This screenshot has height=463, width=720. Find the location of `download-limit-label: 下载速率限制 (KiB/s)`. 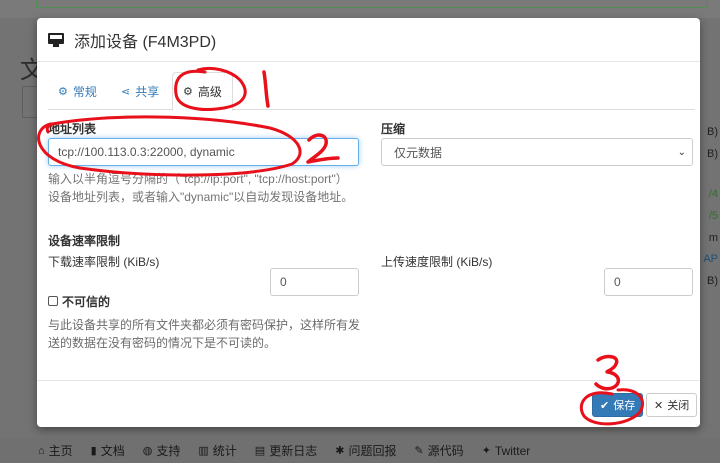

download-limit-label: 下载速率限制 (KiB/s) is located at coordinates (104, 262).